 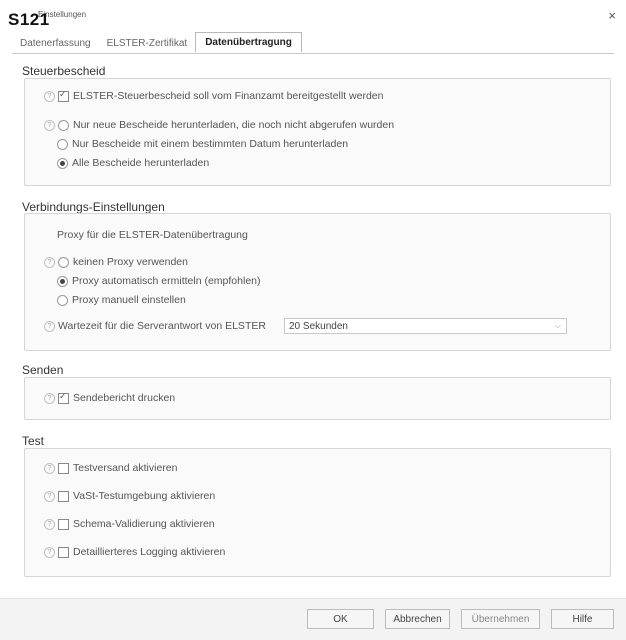 What do you see at coordinates (63, 468) in the screenshot?
I see `checkbox-testversand` at bounding box center [63, 468].